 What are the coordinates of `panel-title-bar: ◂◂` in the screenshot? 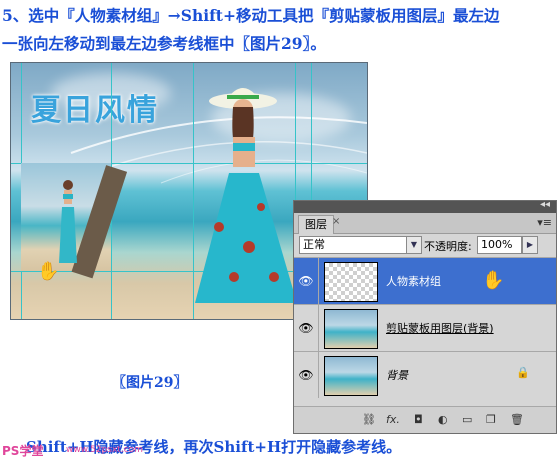 It's located at (425, 206).